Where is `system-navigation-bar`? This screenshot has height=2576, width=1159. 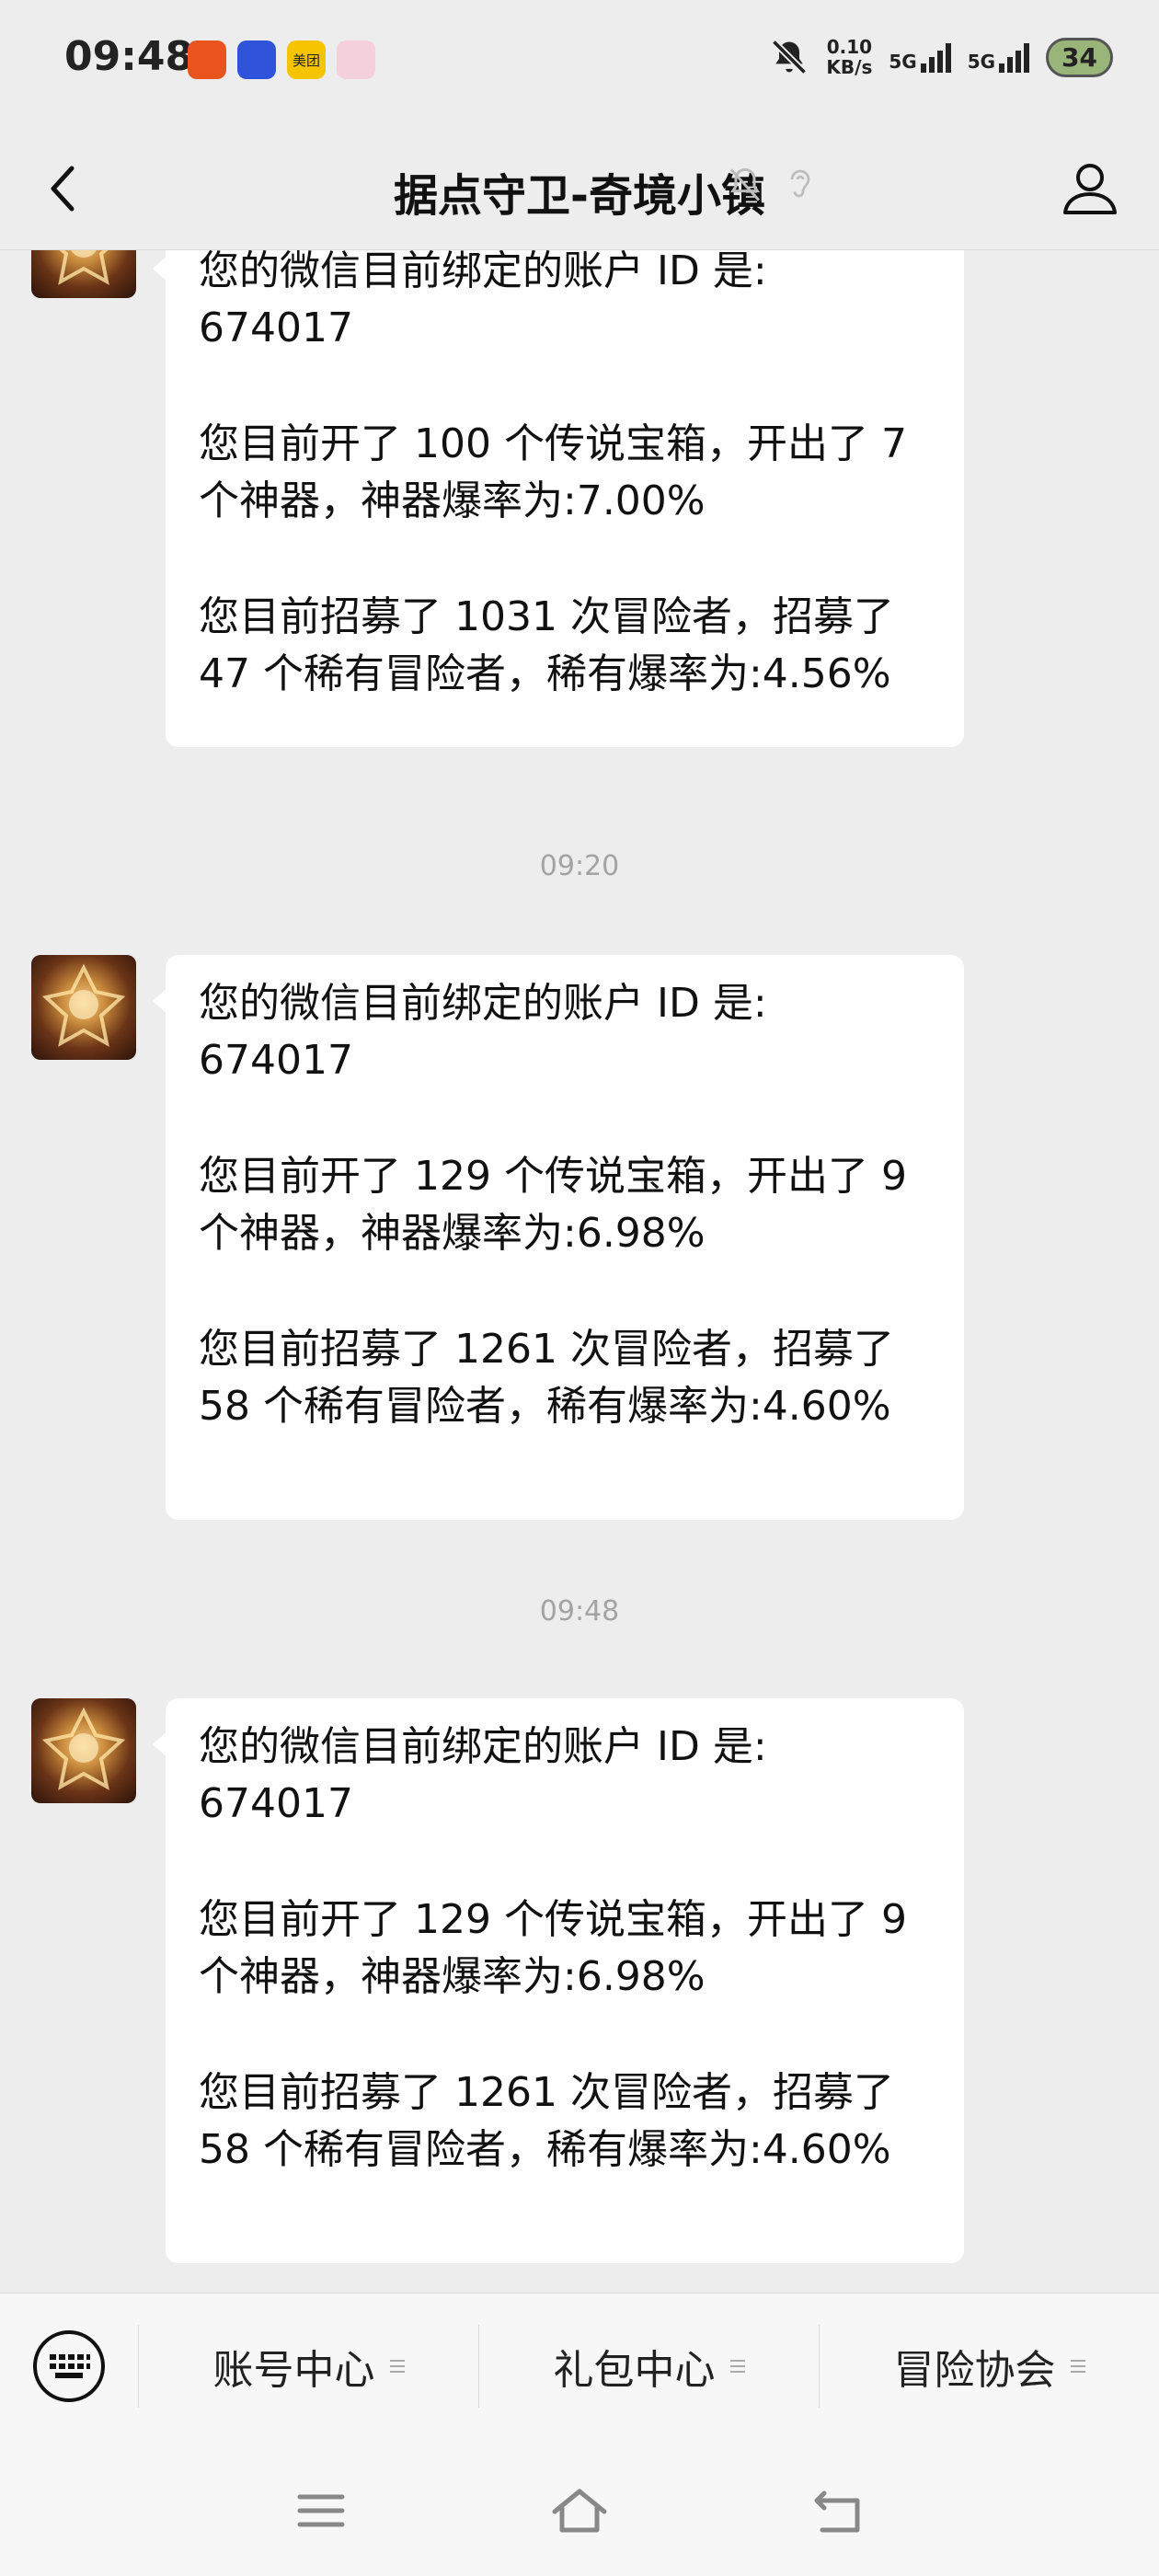 system-navigation-bar is located at coordinates (579, 2507).